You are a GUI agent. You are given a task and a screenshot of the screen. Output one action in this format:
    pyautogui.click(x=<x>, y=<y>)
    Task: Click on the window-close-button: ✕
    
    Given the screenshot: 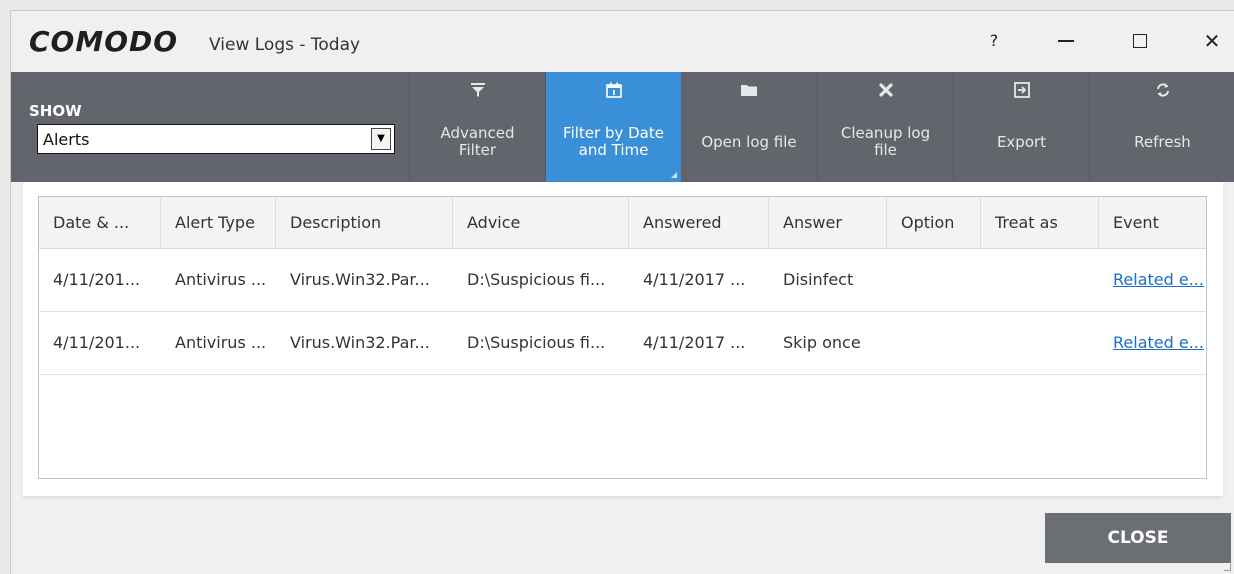 What is the action you would take?
    pyautogui.click(x=1210, y=41)
    